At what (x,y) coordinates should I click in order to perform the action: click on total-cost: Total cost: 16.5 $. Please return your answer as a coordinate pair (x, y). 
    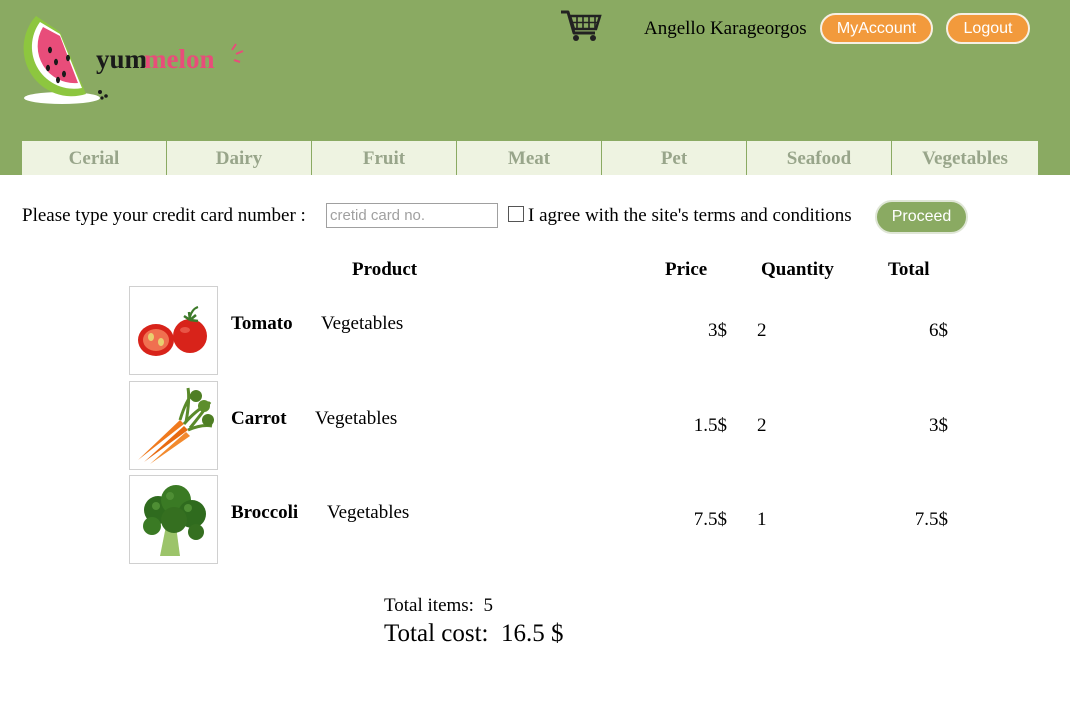
    Looking at the image, I should click on (473, 634).